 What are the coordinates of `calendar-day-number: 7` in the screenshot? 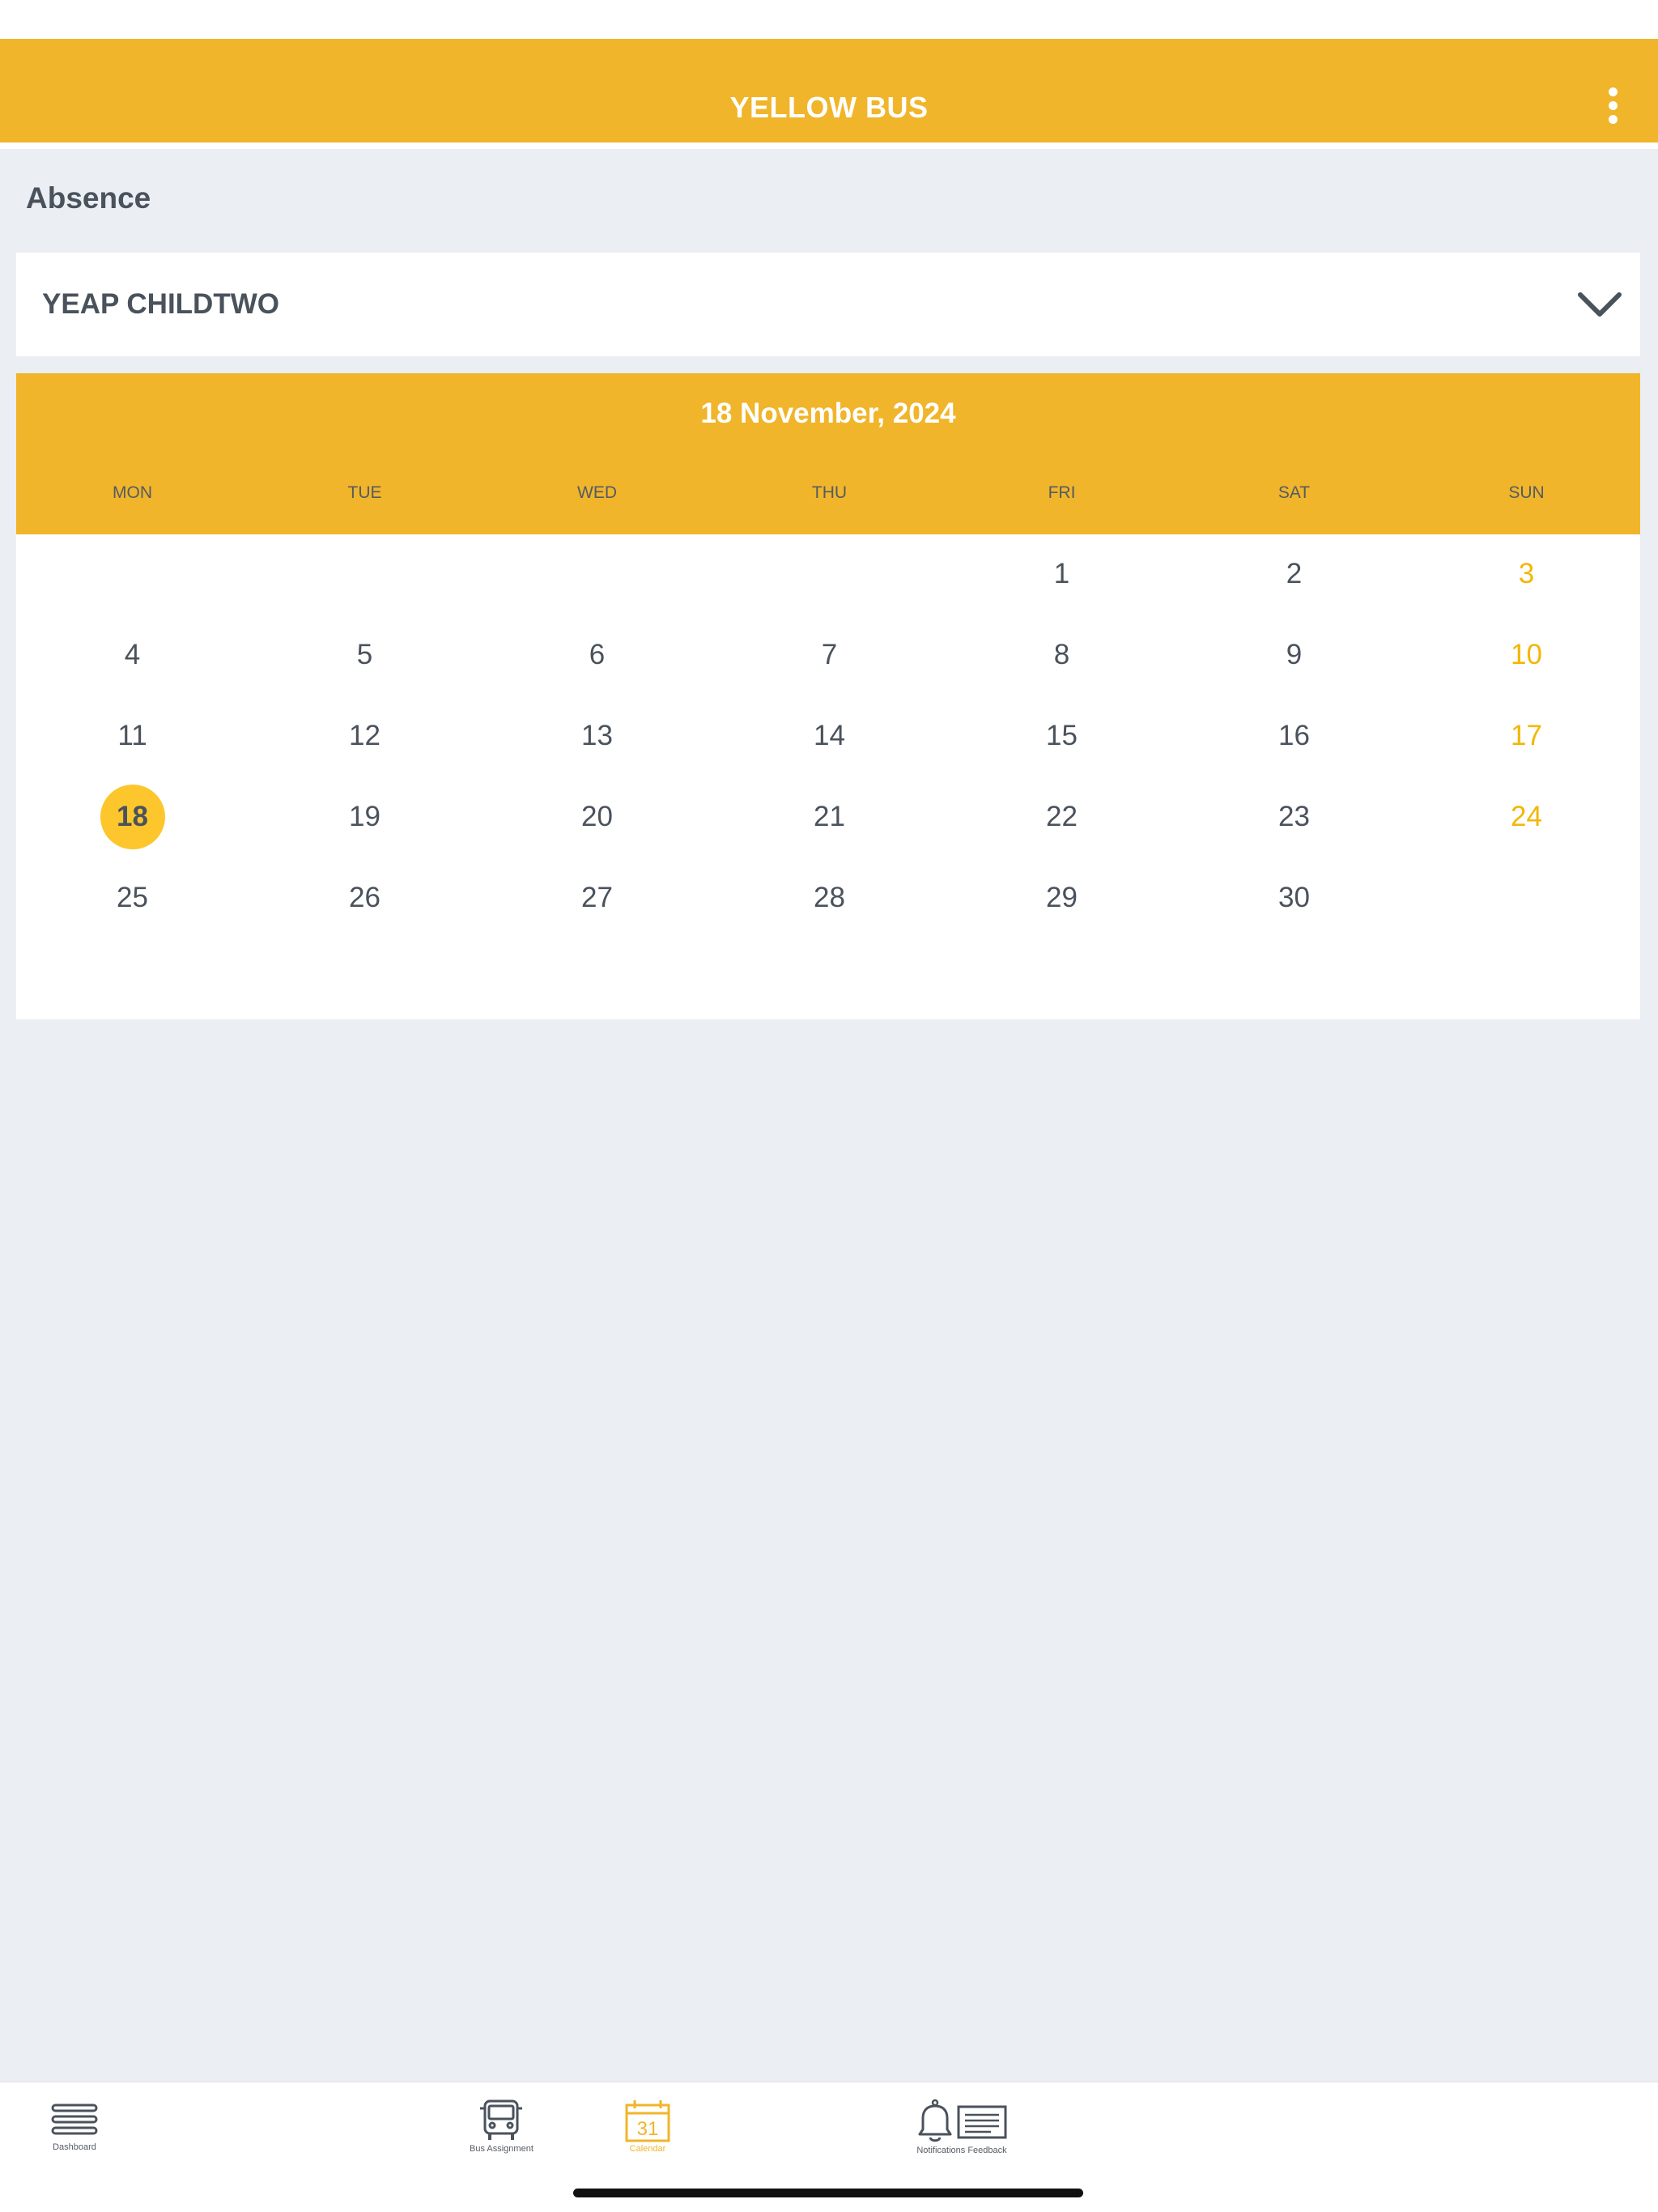 It's located at (829, 655).